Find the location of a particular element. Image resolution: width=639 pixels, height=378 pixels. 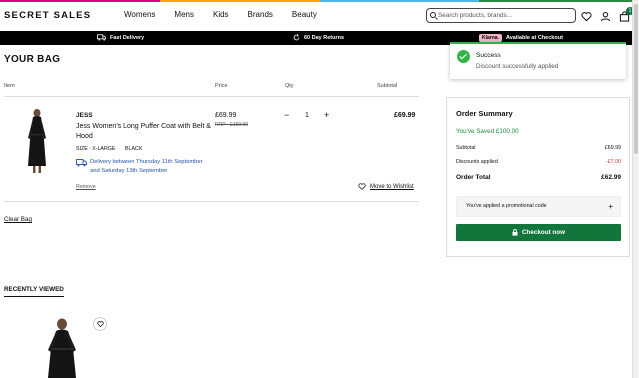

item-price: £69.99 is located at coordinates (226, 115).